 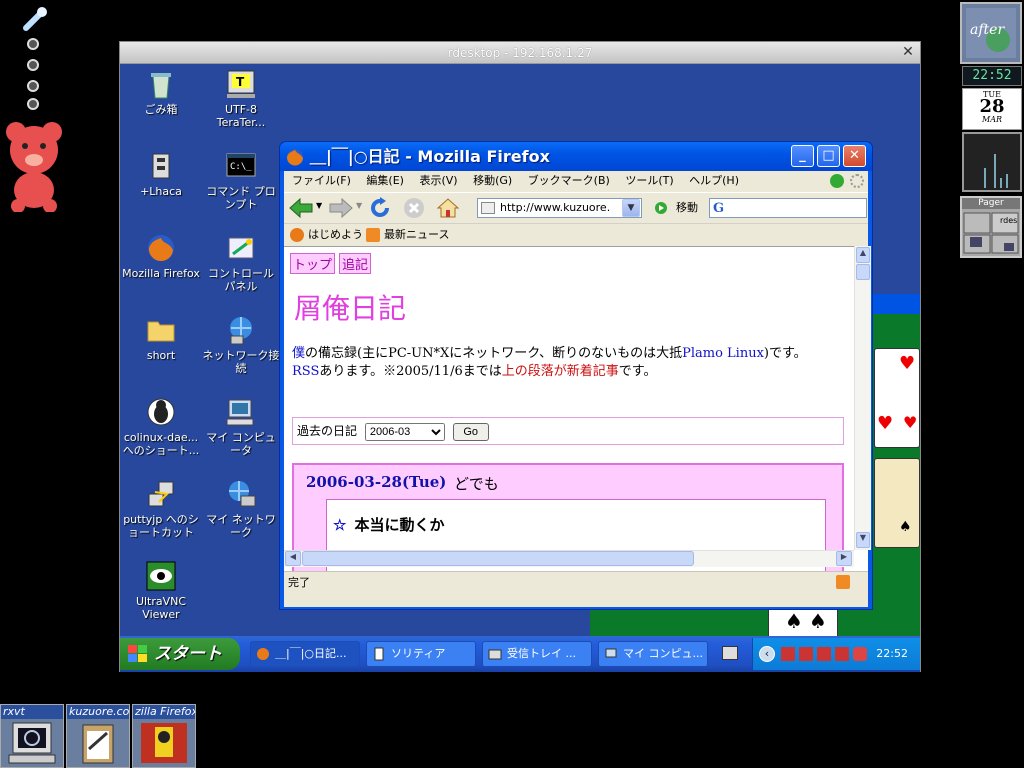 What do you see at coordinates (161, 512) in the screenshot?
I see `desktop-icon-puttyjp: puttyjp へのショートカット` at bounding box center [161, 512].